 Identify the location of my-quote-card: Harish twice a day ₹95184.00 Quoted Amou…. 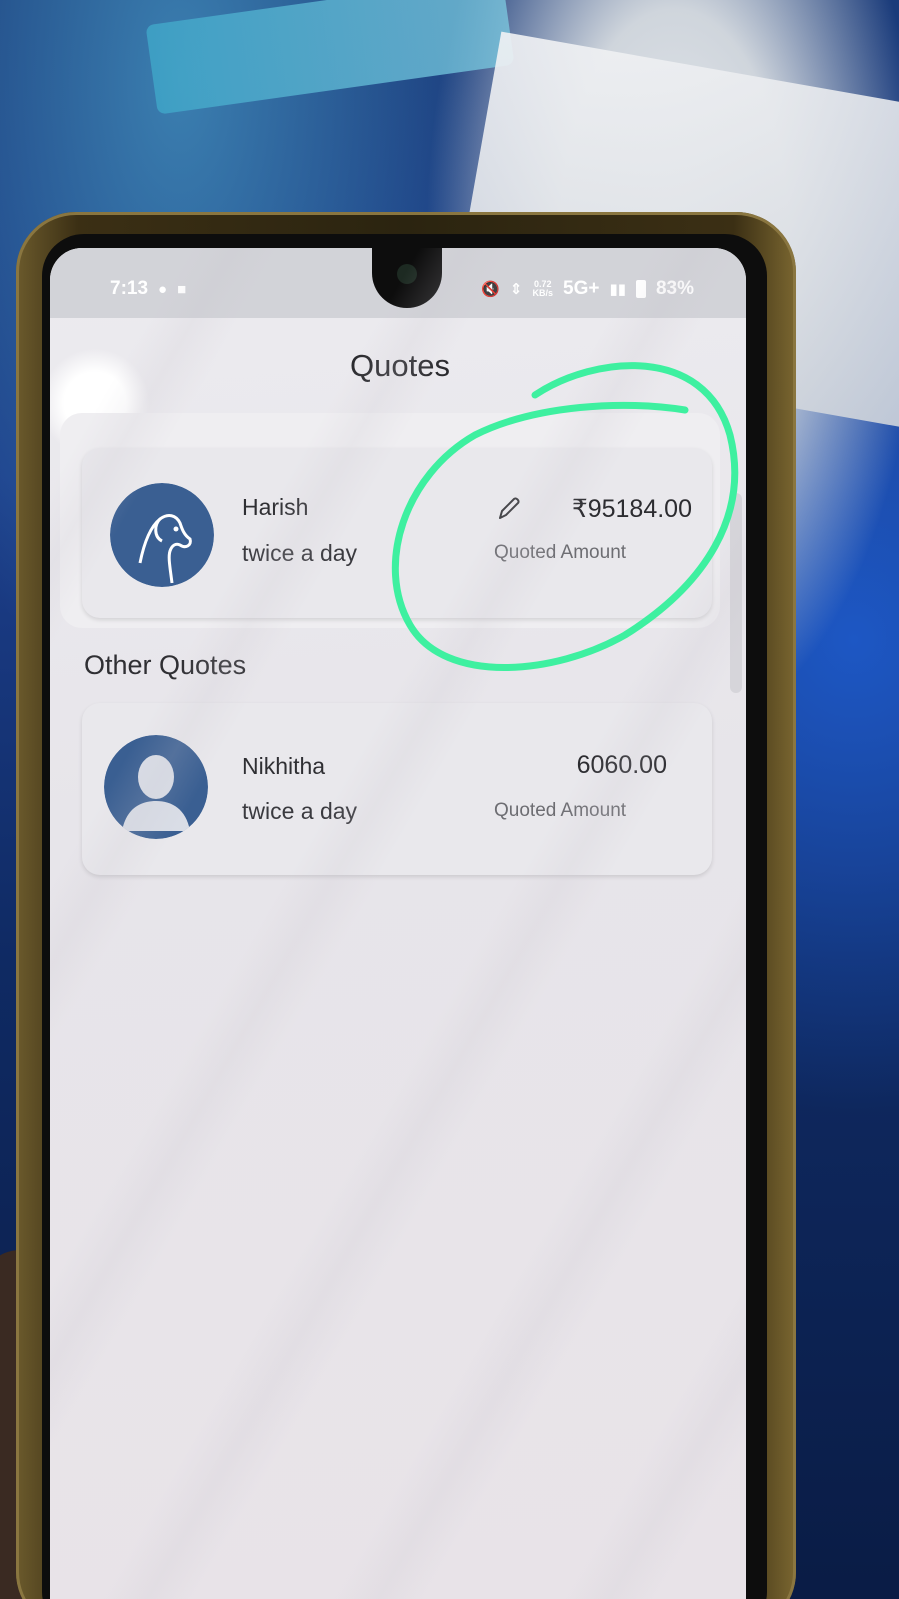
(397, 533).